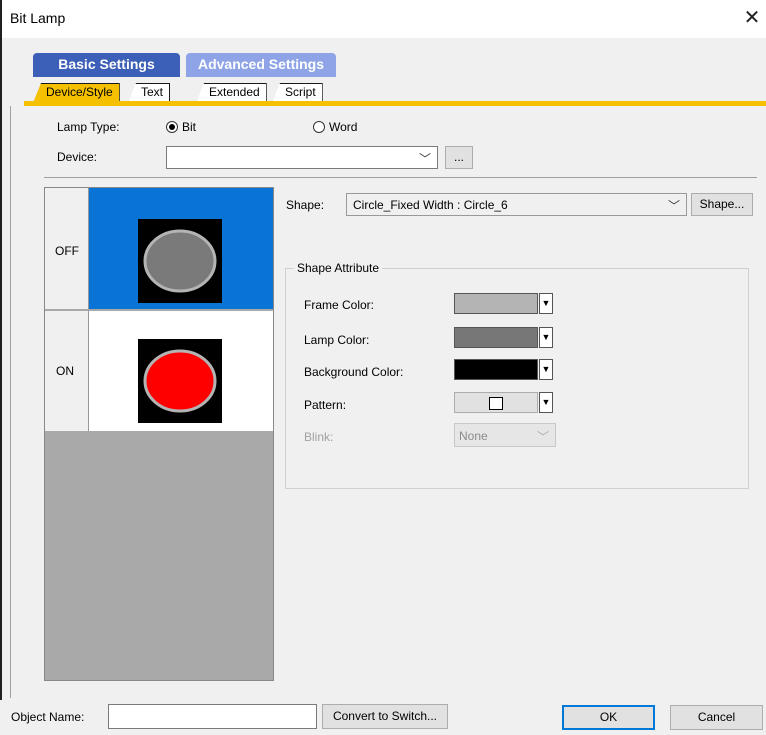  I want to click on pattern-selector, so click(496, 402).